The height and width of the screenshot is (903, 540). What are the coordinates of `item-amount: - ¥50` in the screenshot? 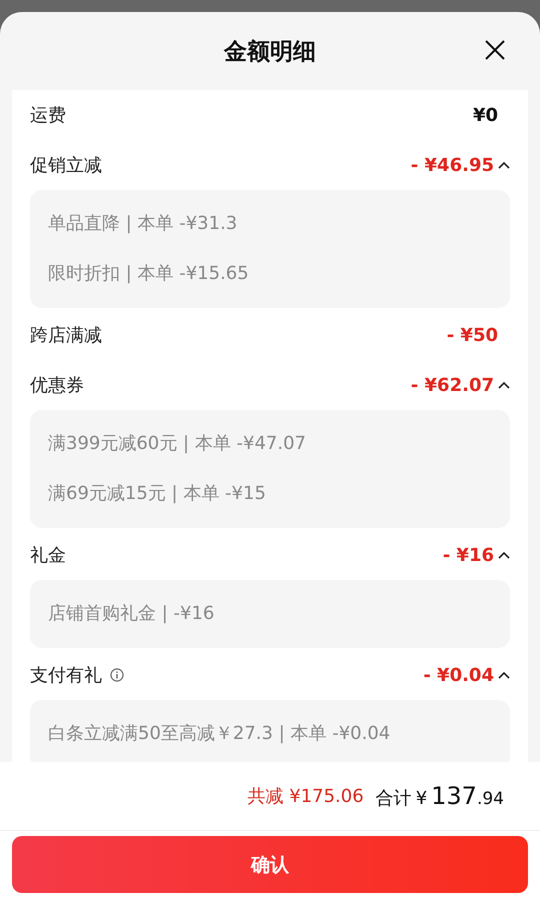 It's located at (472, 335).